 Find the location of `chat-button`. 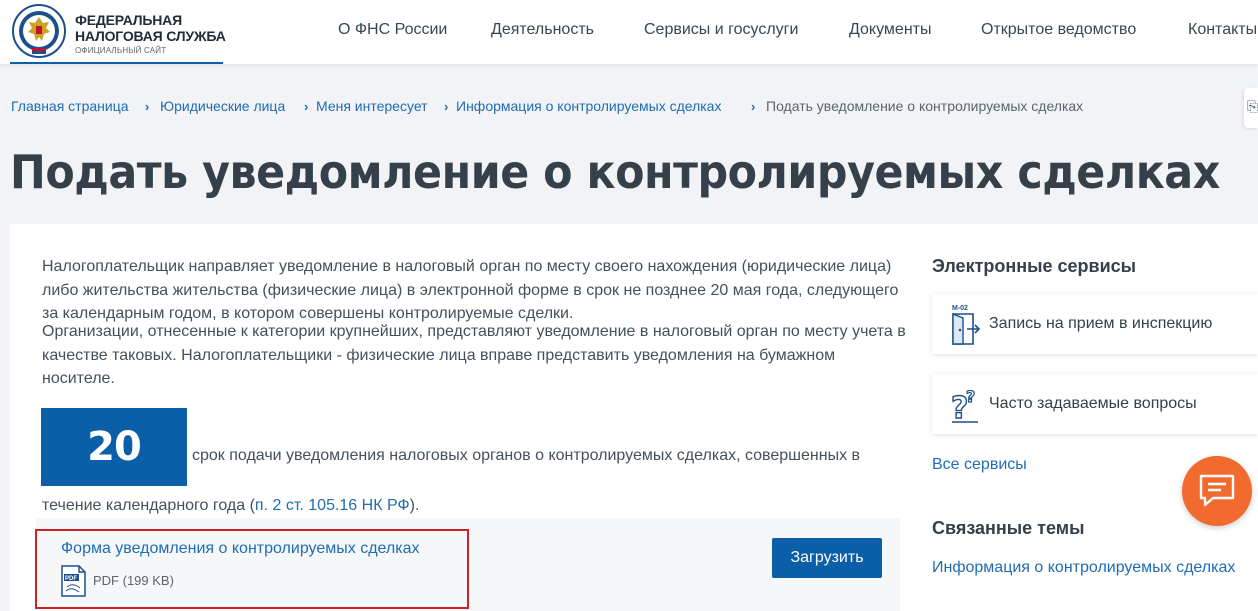

chat-button is located at coordinates (1217, 491).